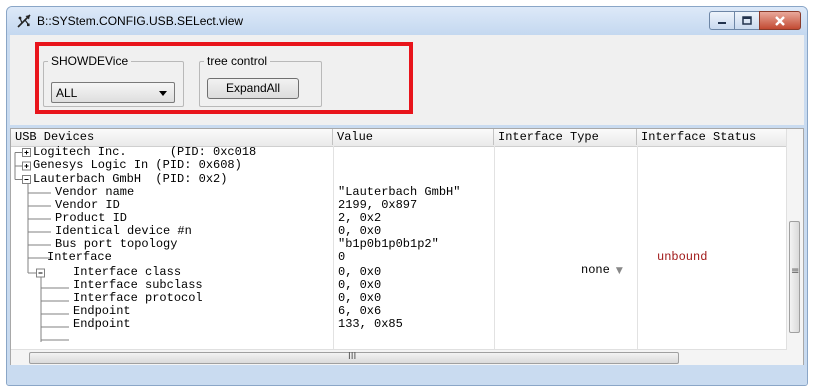 This screenshot has height=392, width=814. What do you see at coordinates (24, 21) in the screenshot?
I see `usb-icon` at bounding box center [24, 21].